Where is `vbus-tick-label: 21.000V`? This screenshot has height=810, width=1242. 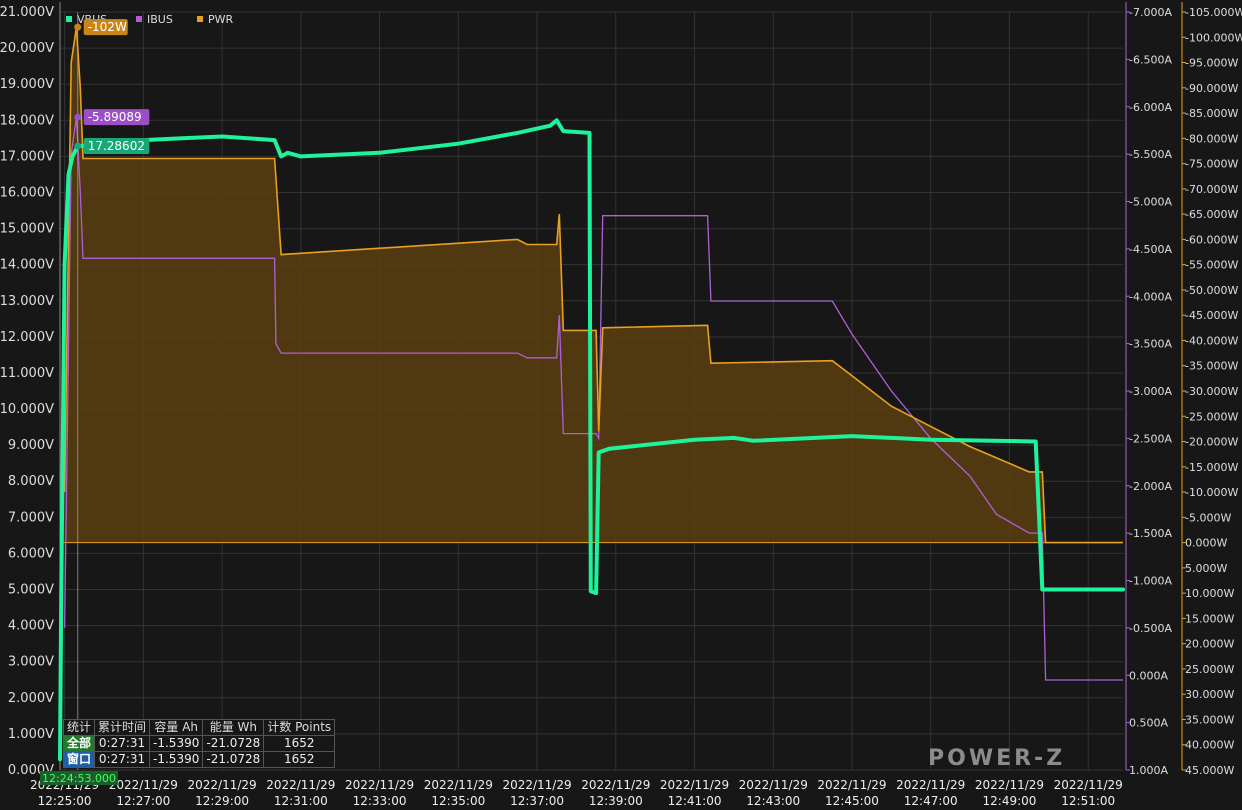 vbus-tick-label: 21.000V is located at coordinates (27, 12).